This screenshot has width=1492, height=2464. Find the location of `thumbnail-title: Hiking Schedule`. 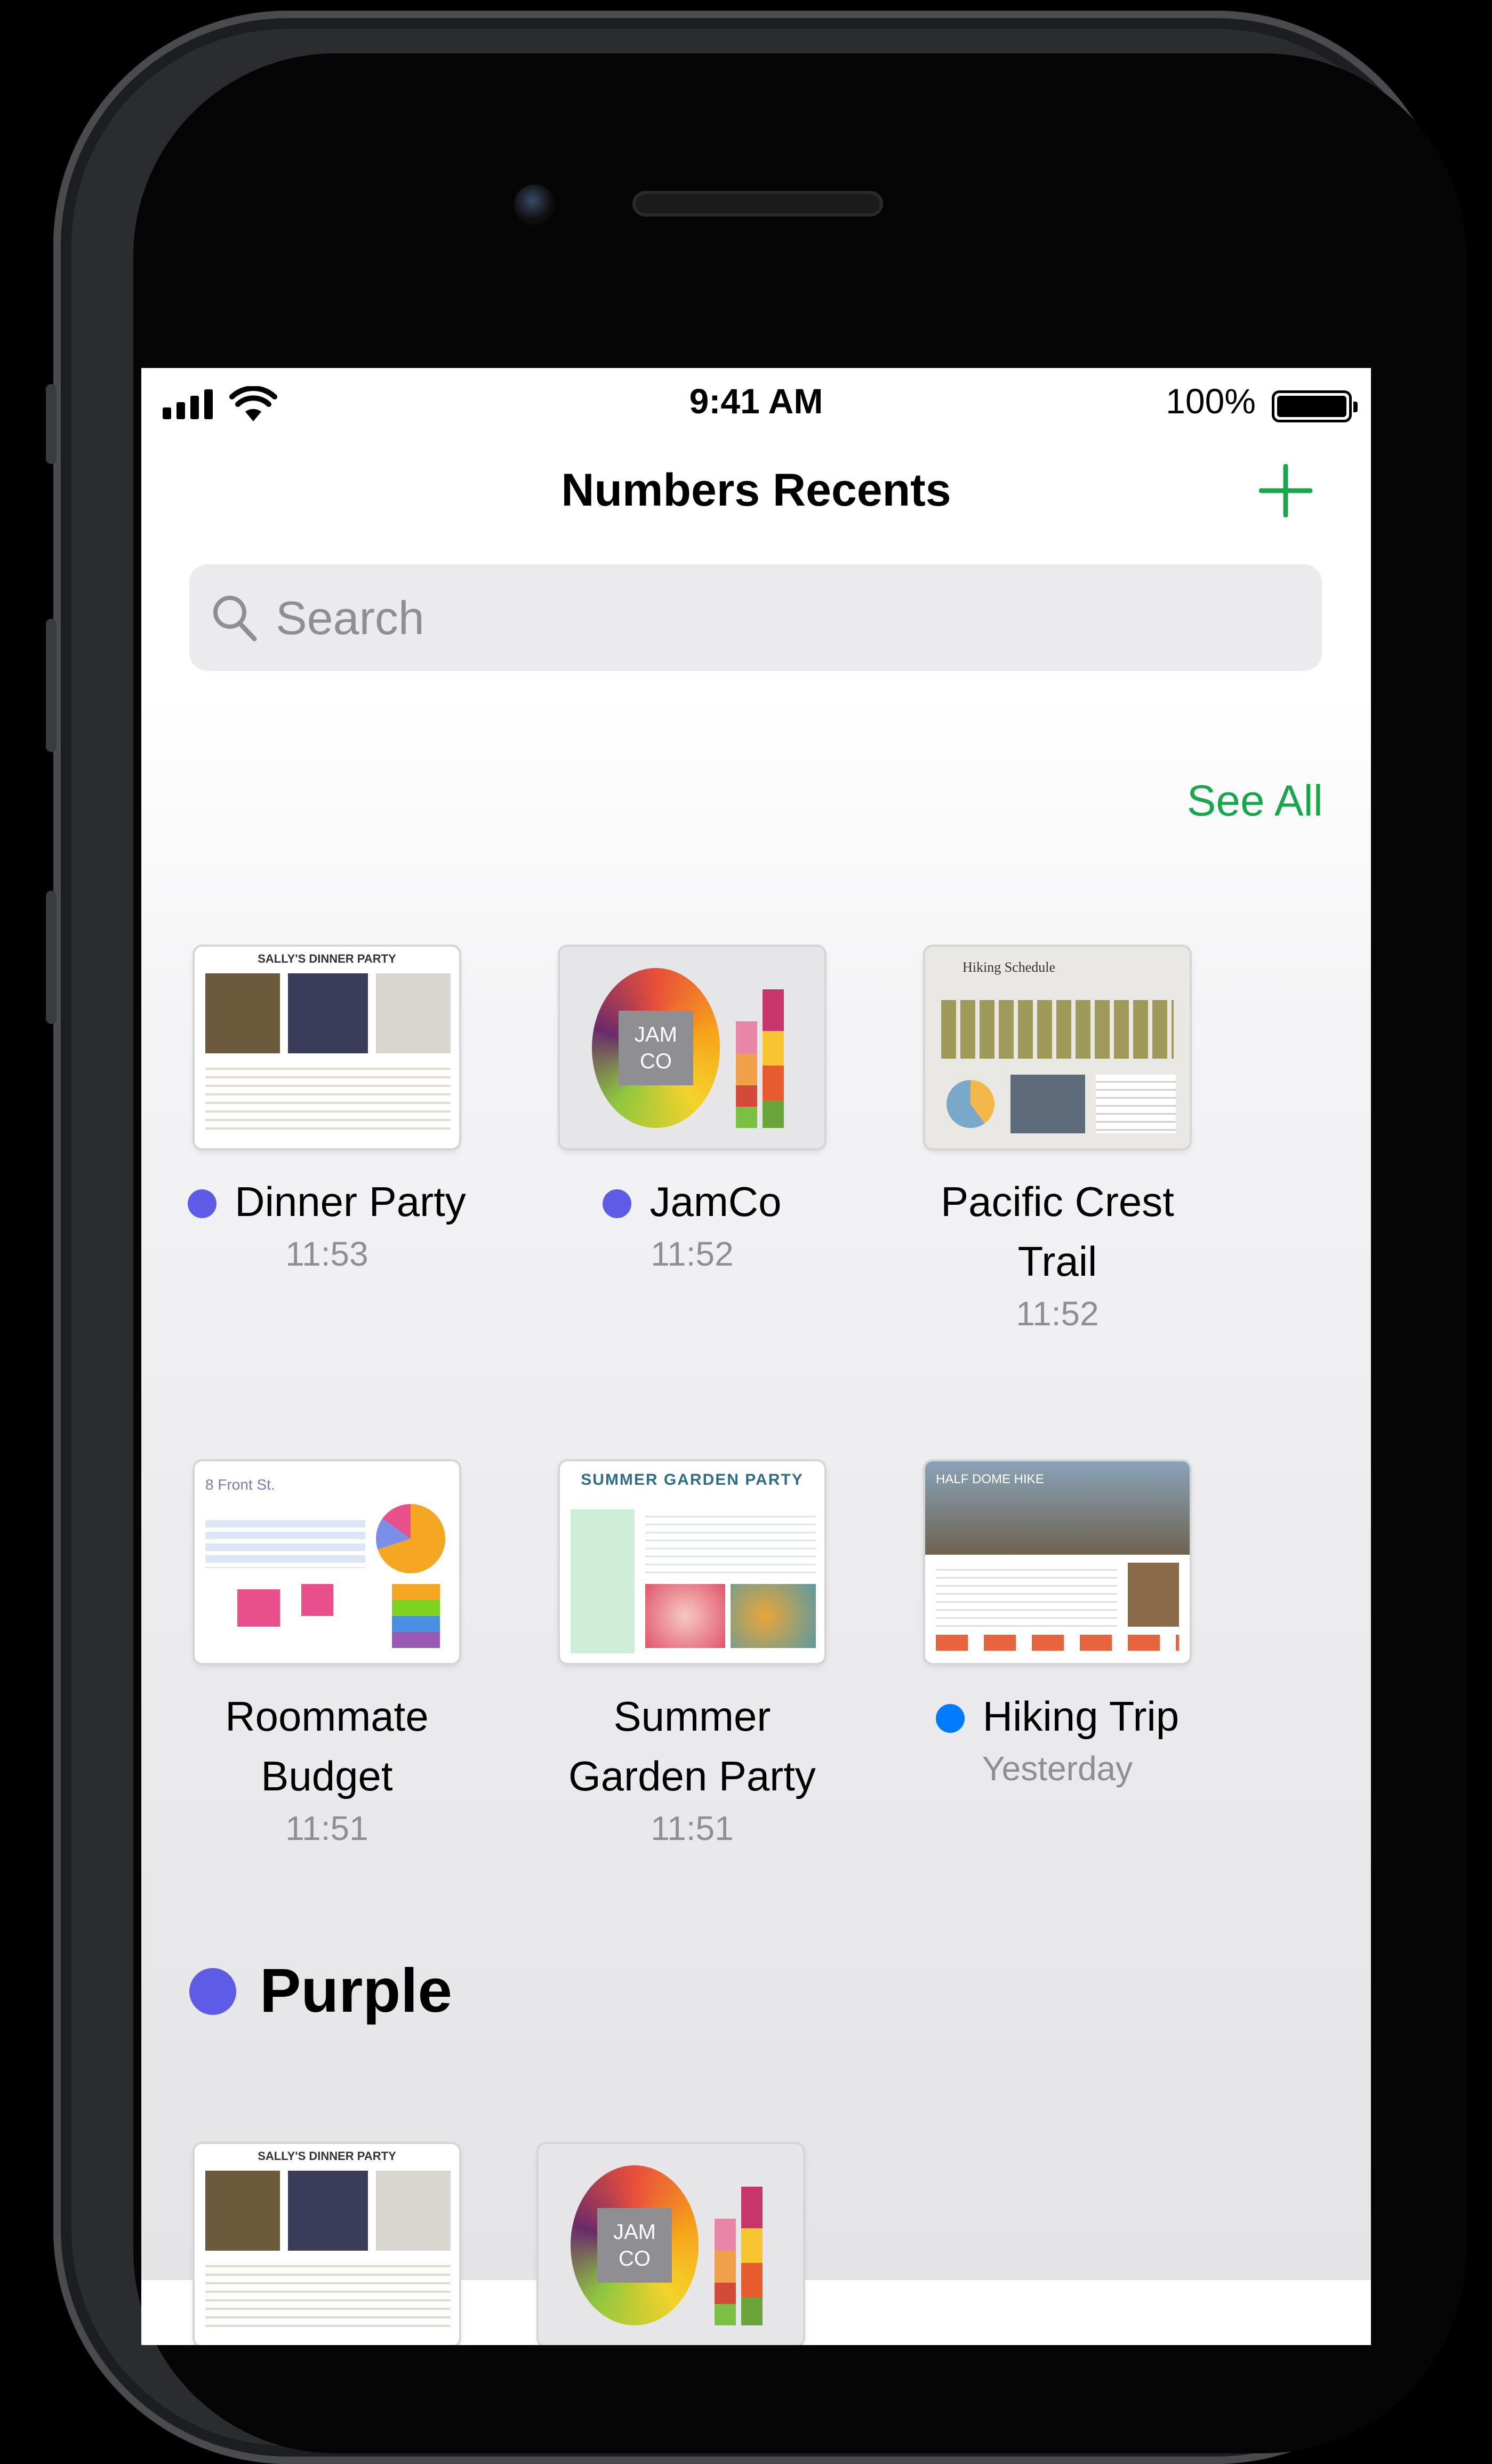

thumbnail-title: Hiking Schedule is located at coordinates (1009, 967).